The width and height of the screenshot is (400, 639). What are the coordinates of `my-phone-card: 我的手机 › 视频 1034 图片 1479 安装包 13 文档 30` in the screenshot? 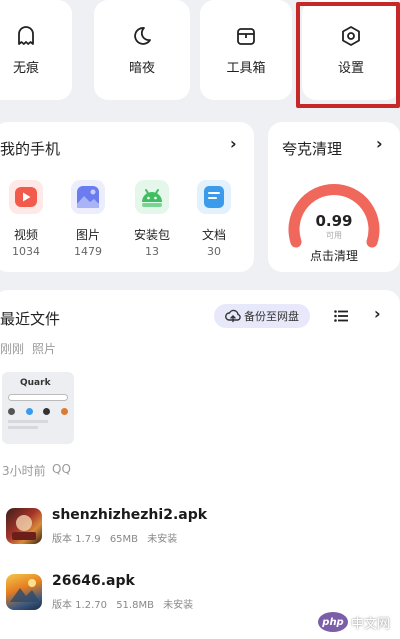 It's located at (127, 197).